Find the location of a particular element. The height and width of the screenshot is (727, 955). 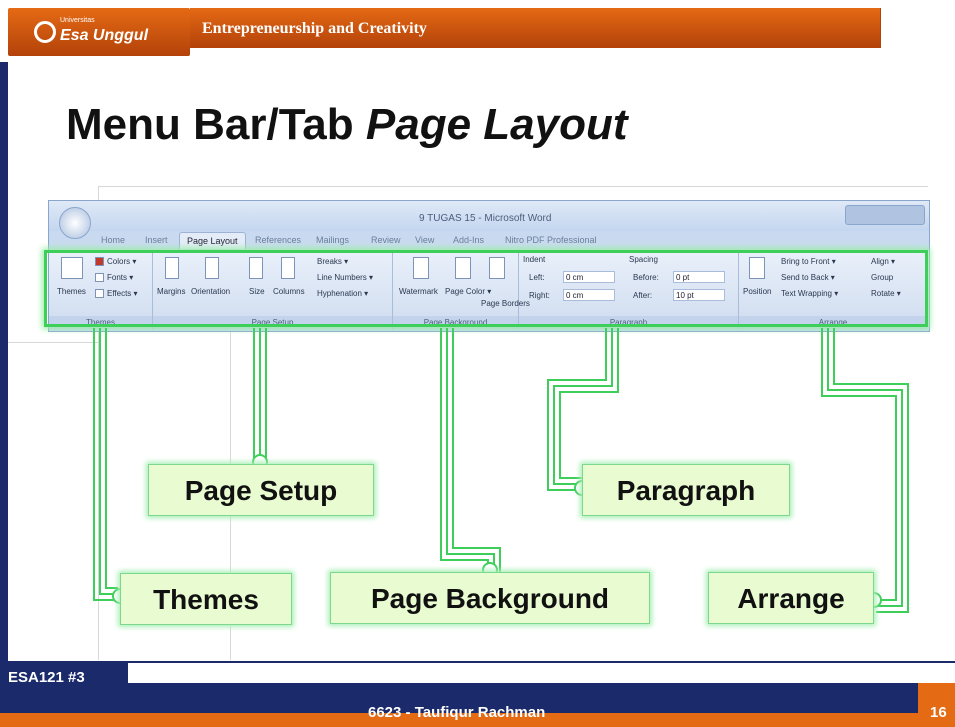

callout-page-background: Page Background is located at coordinates (490, 598).